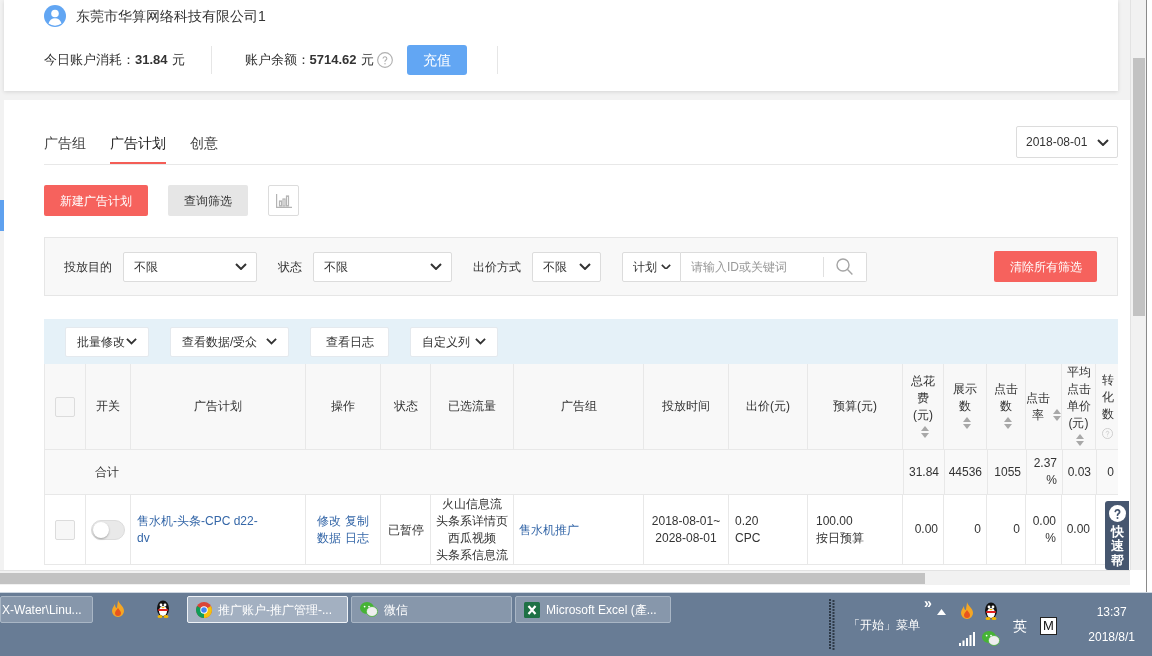  I want to click on chart-button, so click(283, 200).